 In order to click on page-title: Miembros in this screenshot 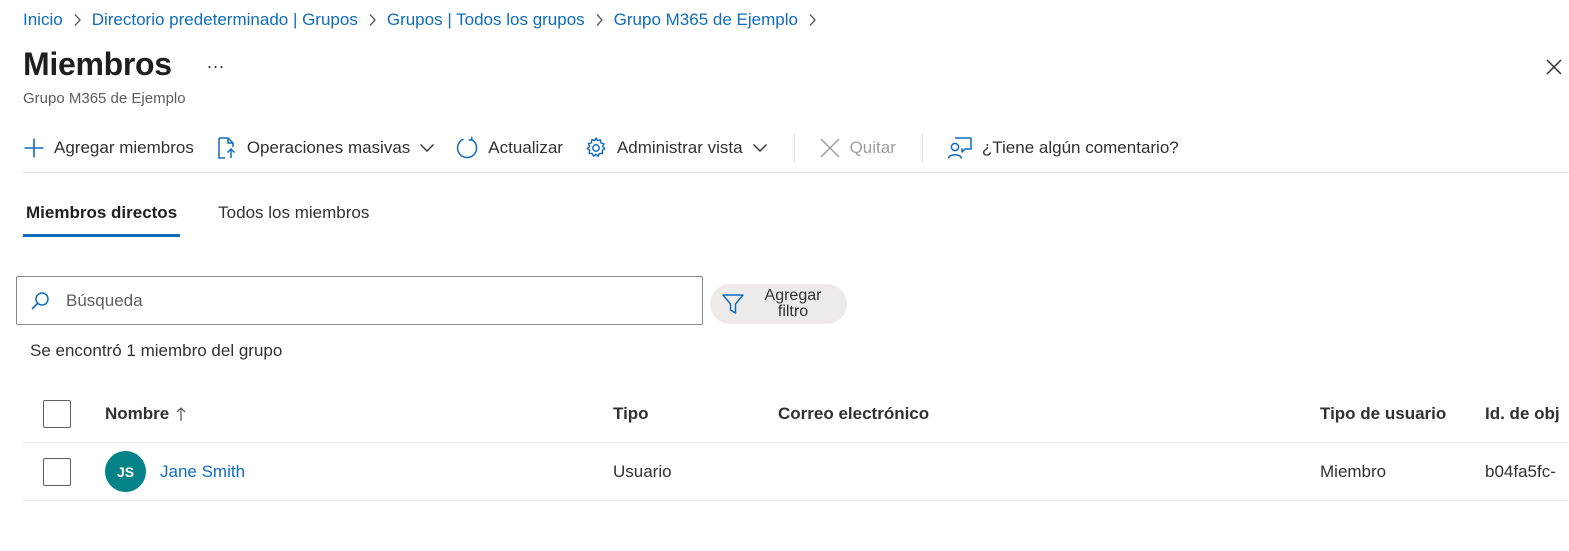, I will do `click(97, 64)`.